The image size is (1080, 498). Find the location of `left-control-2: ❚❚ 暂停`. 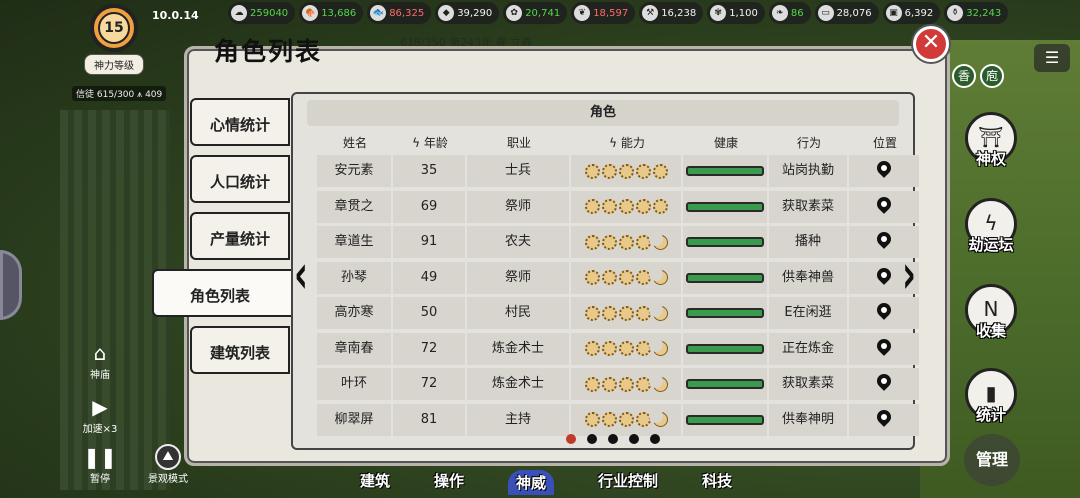

left-control-2: ❚❚ 暂停 is located at coordinates (100, 464).